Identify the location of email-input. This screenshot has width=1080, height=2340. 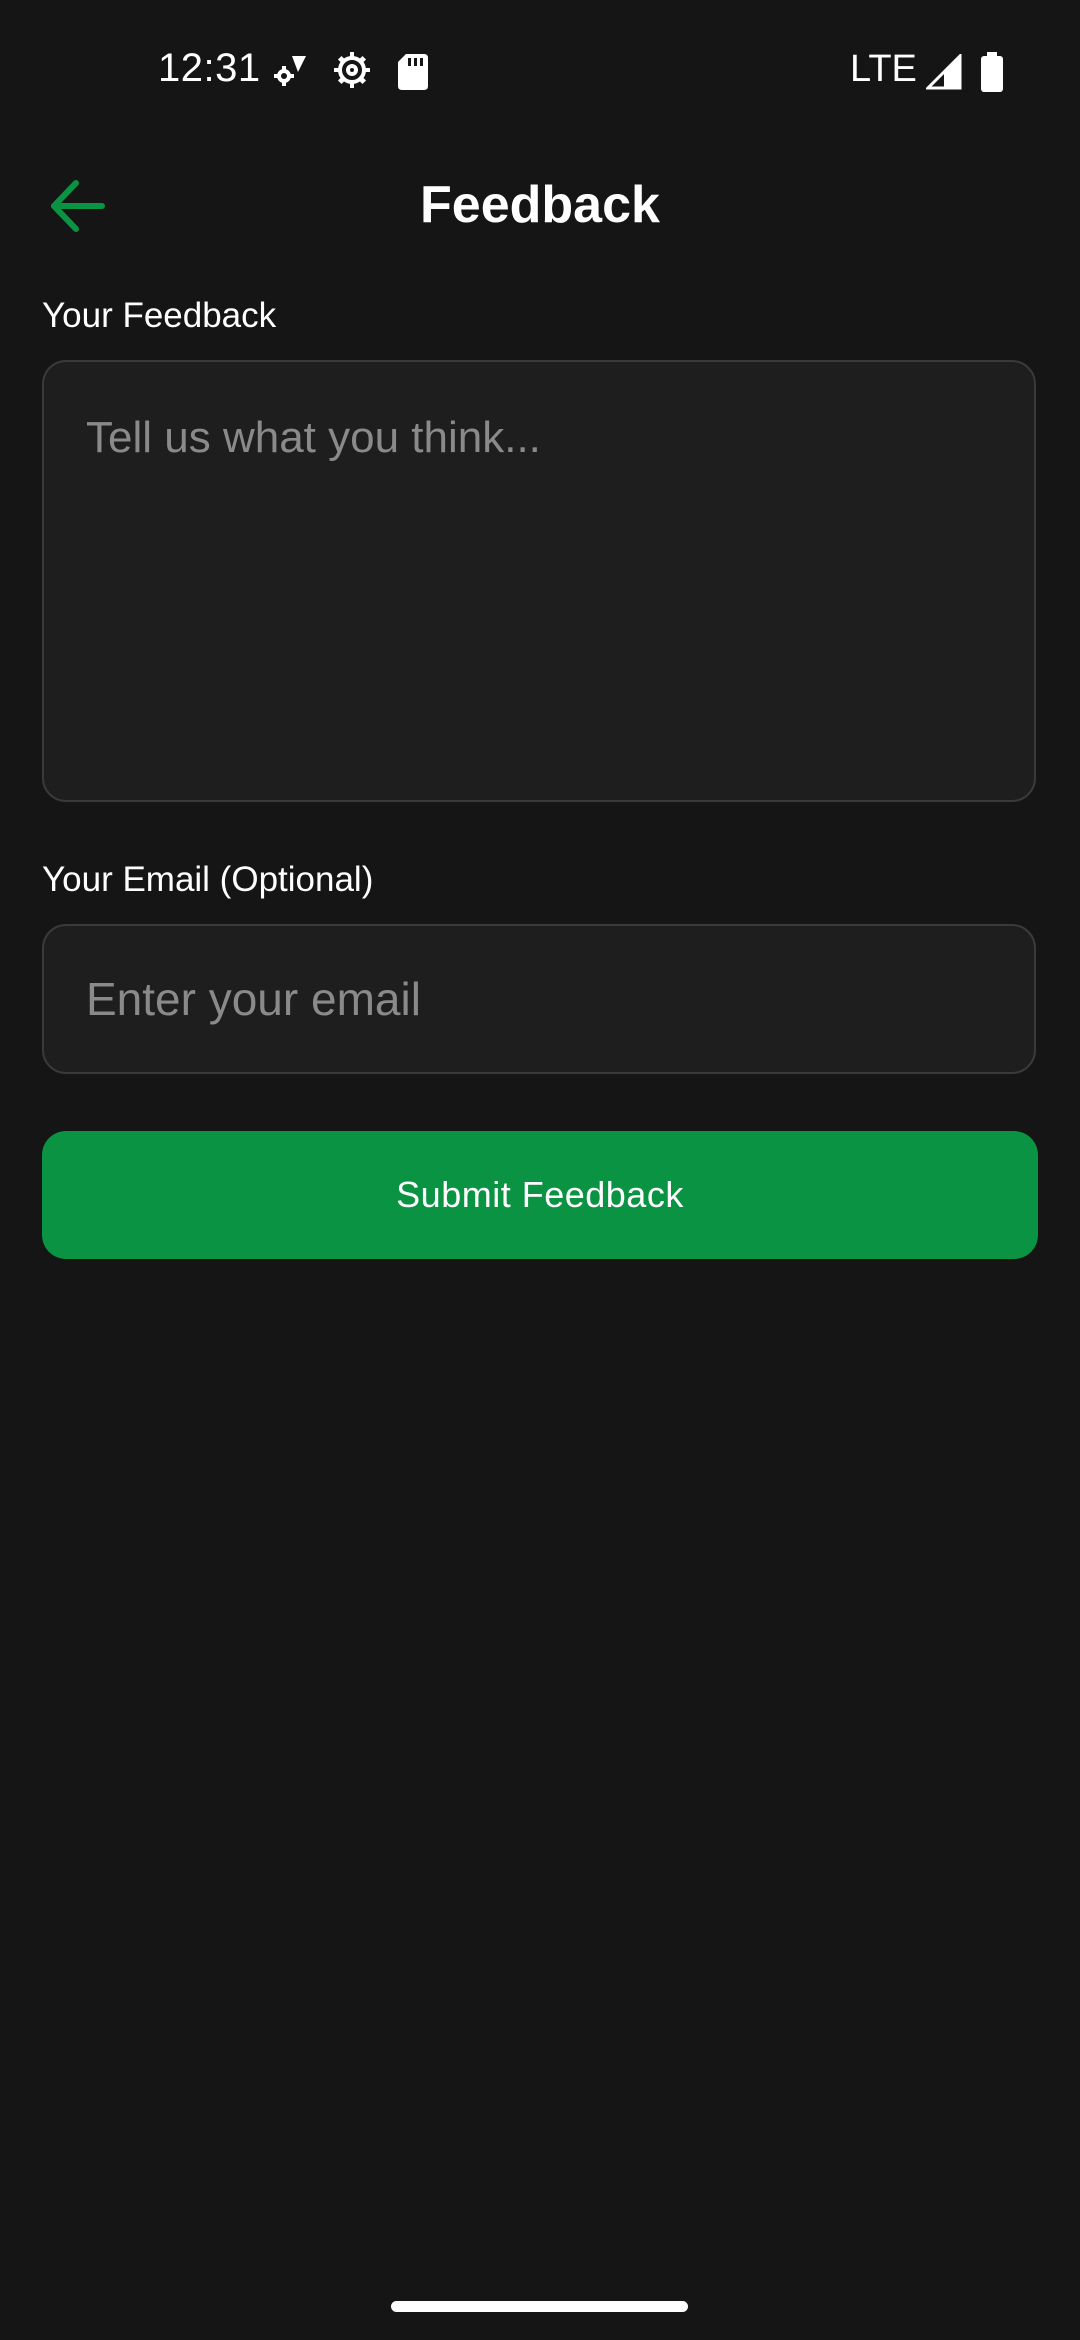
(539, 999).